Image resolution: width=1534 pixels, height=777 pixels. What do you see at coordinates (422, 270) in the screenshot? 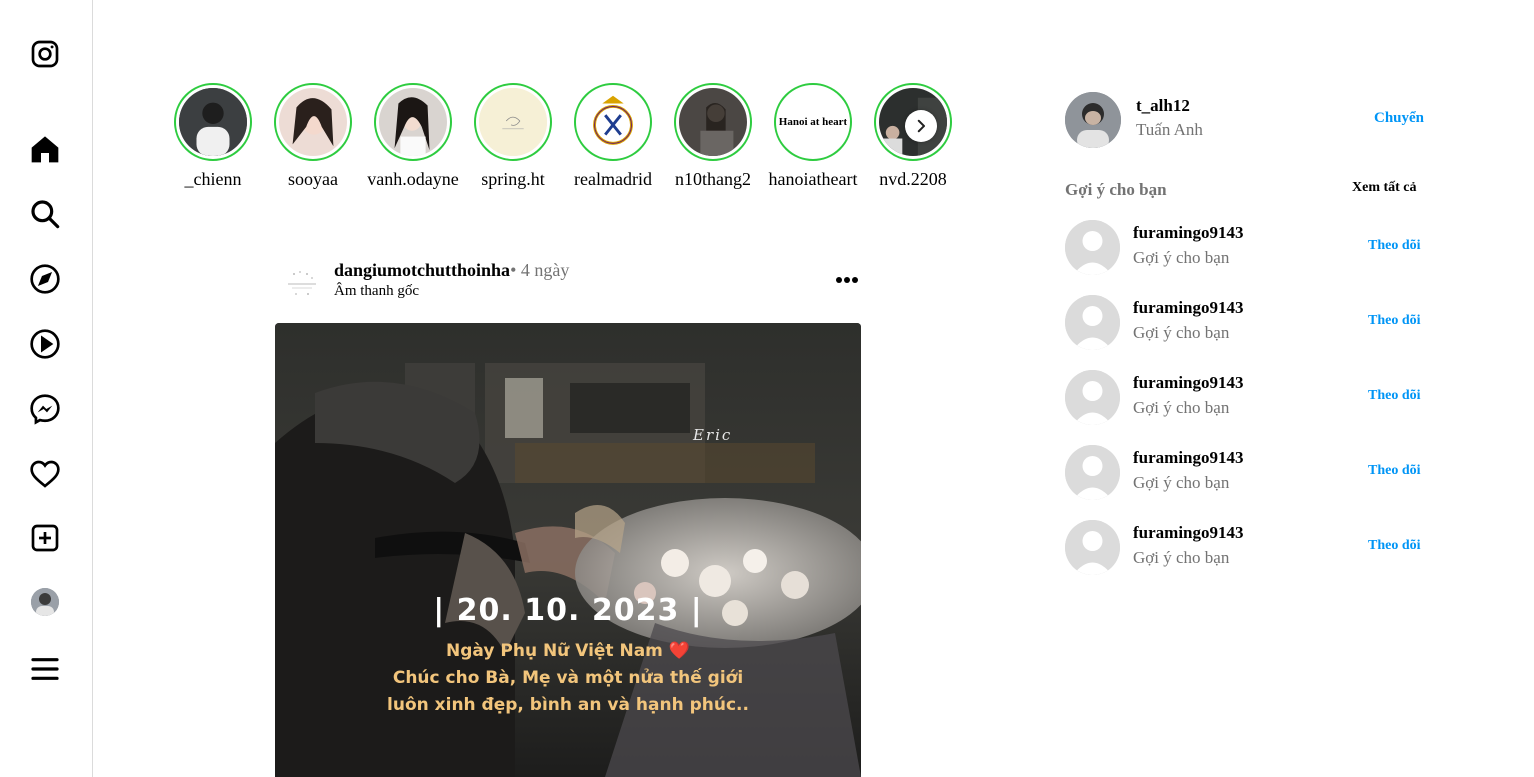
I see `post-author-username: dangiumotchutthoinha` at bounding box center [422, 270].